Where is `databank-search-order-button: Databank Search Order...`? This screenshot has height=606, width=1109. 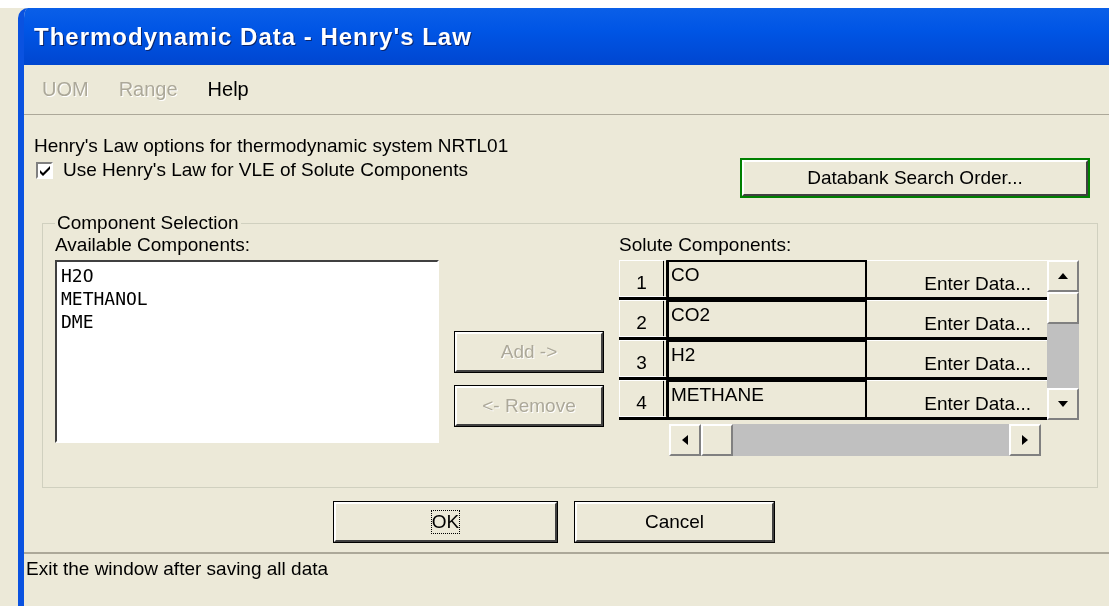
databank-search-order-button: Databank Search Order... is located at coordinates (915, 178).